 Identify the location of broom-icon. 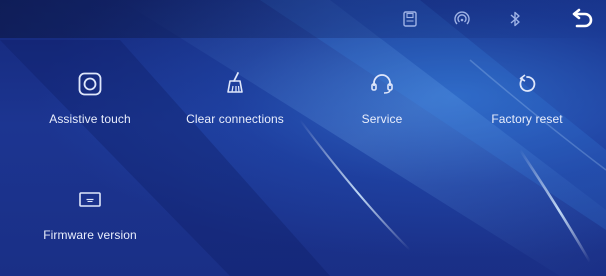
(235, 82).